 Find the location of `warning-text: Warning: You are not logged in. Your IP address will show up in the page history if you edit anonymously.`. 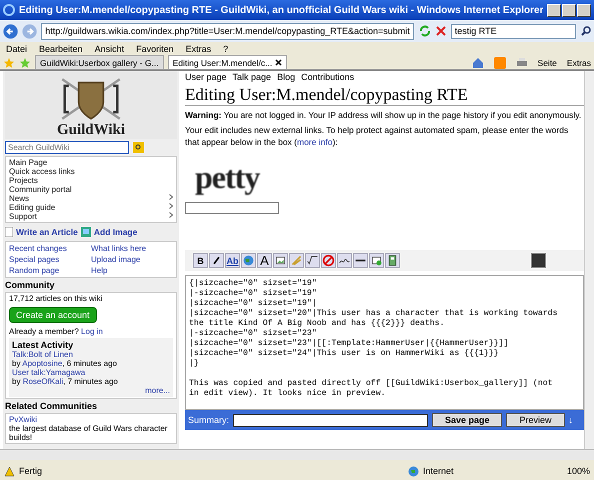

warning-text: Warning: You are not logged in. Your IP address will show up in the page history if you edit anonymously. is located at coordinates (383, 115).